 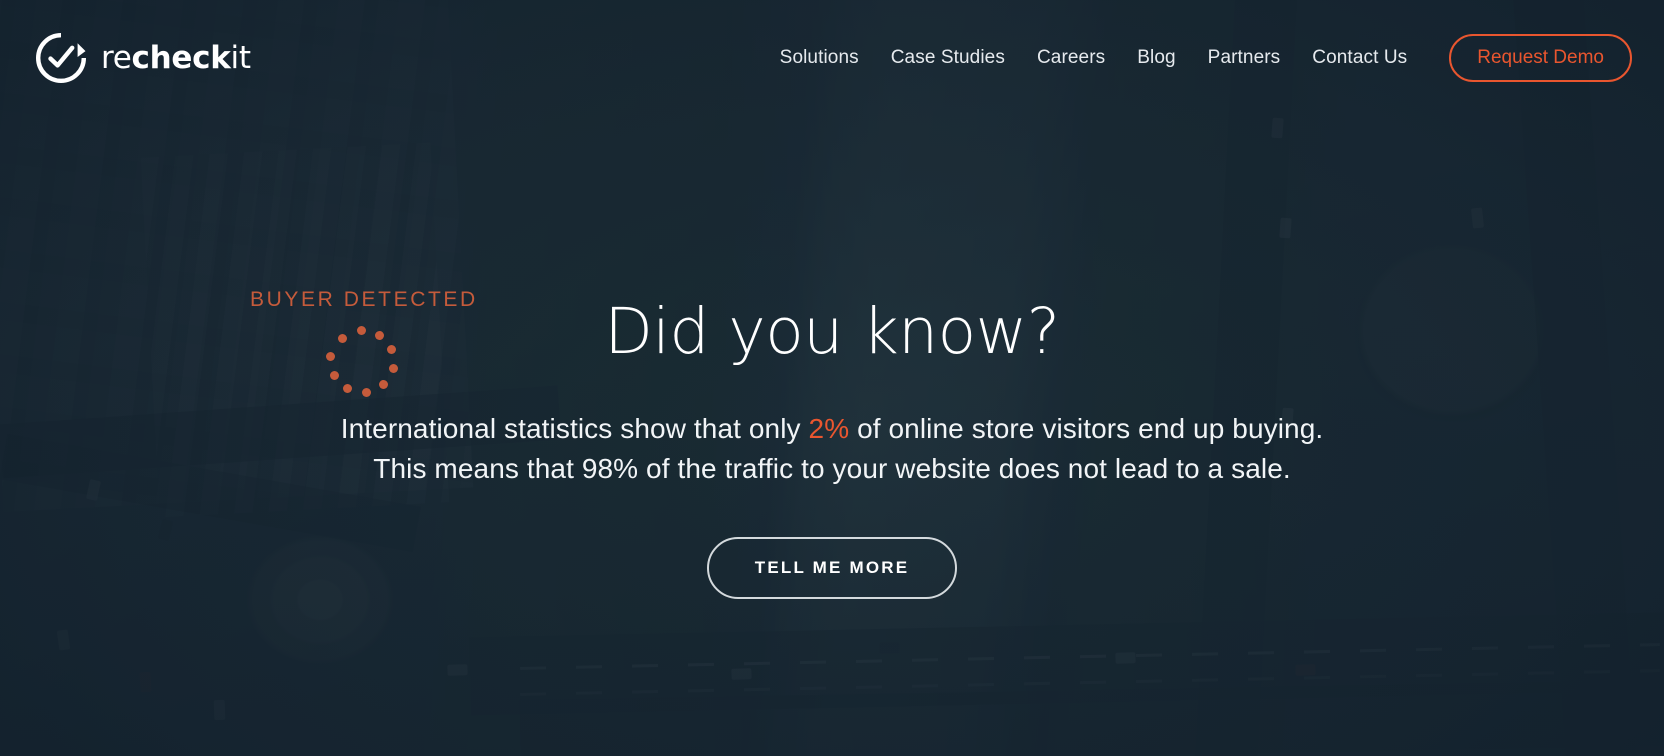 I want to click on brand-logo: recheckit, so click(x=142, y=58).